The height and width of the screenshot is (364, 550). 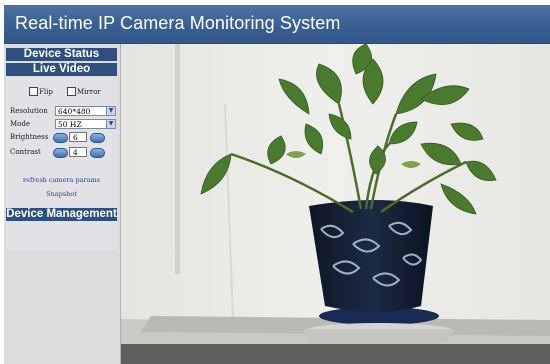 What do you see at coordinates (33, 91) in the screenshot?
I see `flip-checkbox` at bounding box center [33, 91].